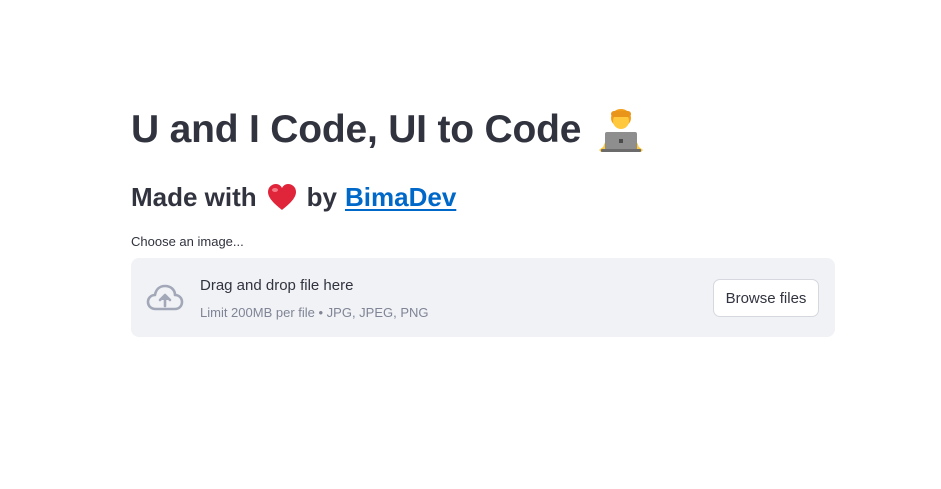 The height and width of the screenshot is (489, 941). Describe the element at coordinates (322, 197) in the screenshot. I see `subtitle-by: by` at that location.